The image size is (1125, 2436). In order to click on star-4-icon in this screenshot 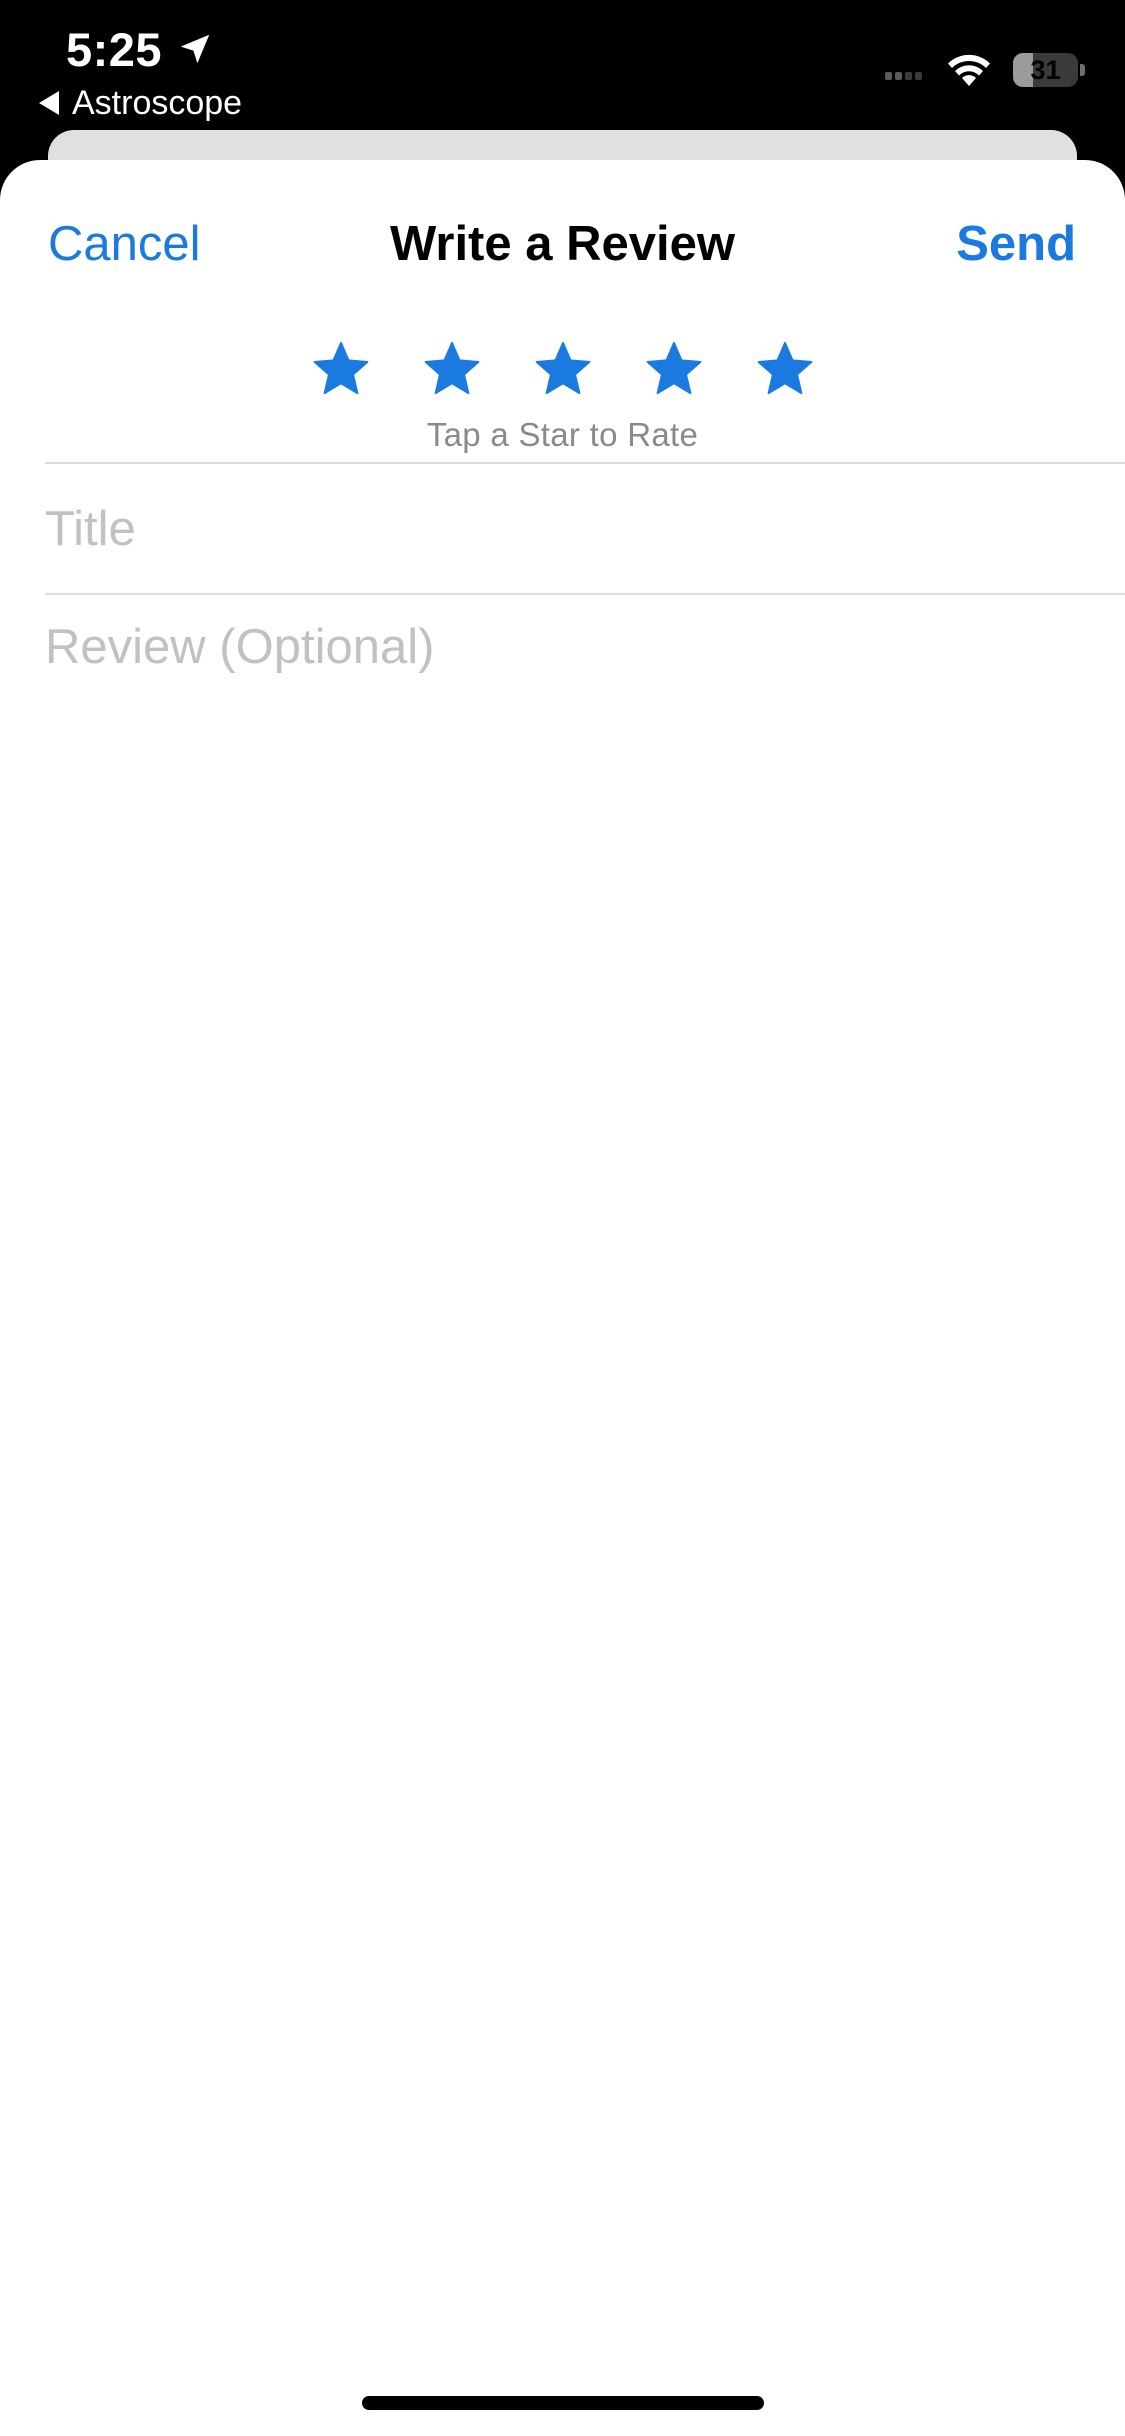, I will do `click(674, 369)`.